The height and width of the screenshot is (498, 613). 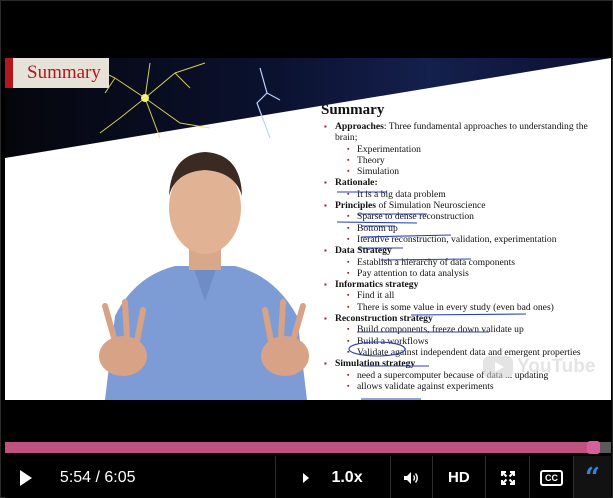 I want to click on chevron-right-icon, so click(x=306, y=477).